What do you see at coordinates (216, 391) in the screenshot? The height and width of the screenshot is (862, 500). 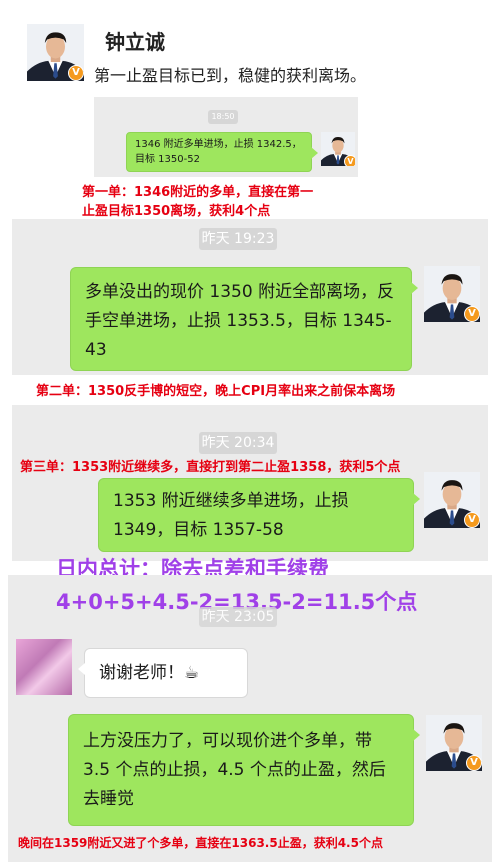 I see `annotation-trade-2: 第二单：1350反手博的短空，晚上CPI月率出来之前保本离场` at bounding box center [216, 391].